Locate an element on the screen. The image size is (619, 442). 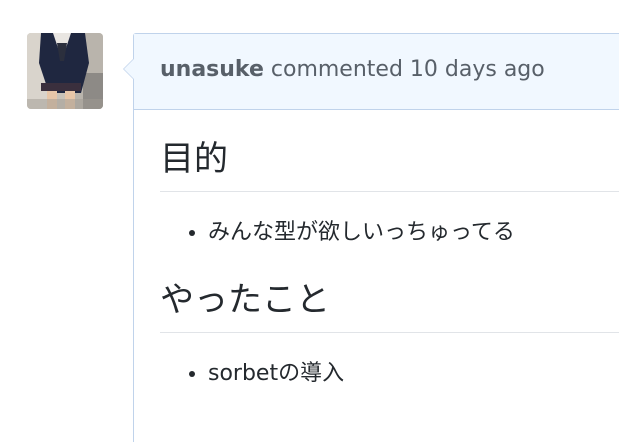
done-list: sorbetの導入 is located at coordinates (389, 374).